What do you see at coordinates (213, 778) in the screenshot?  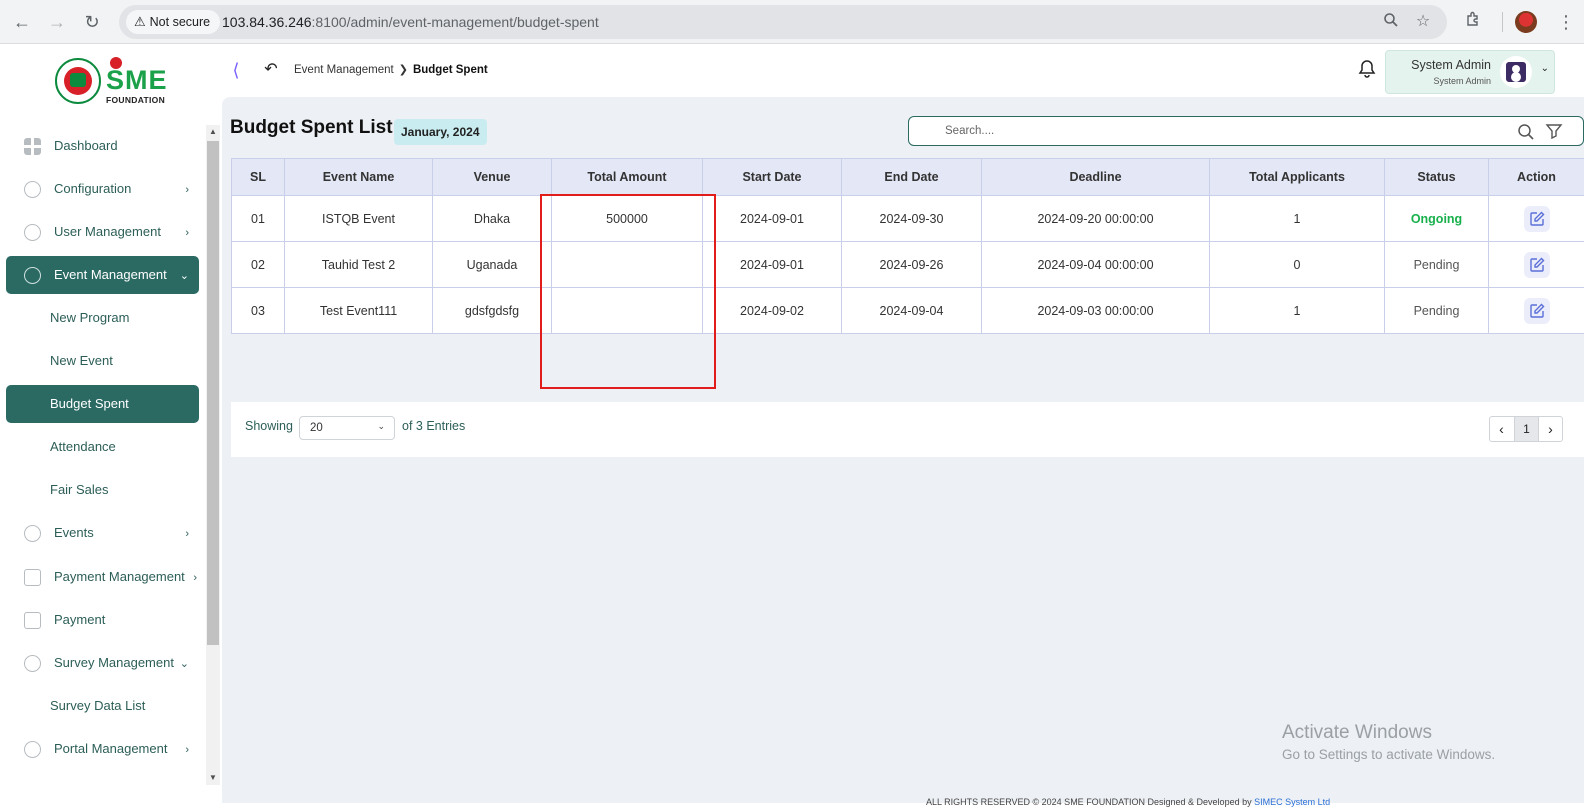 I see `scroll-down-icon: ▼` at bounding box center [213, 778].